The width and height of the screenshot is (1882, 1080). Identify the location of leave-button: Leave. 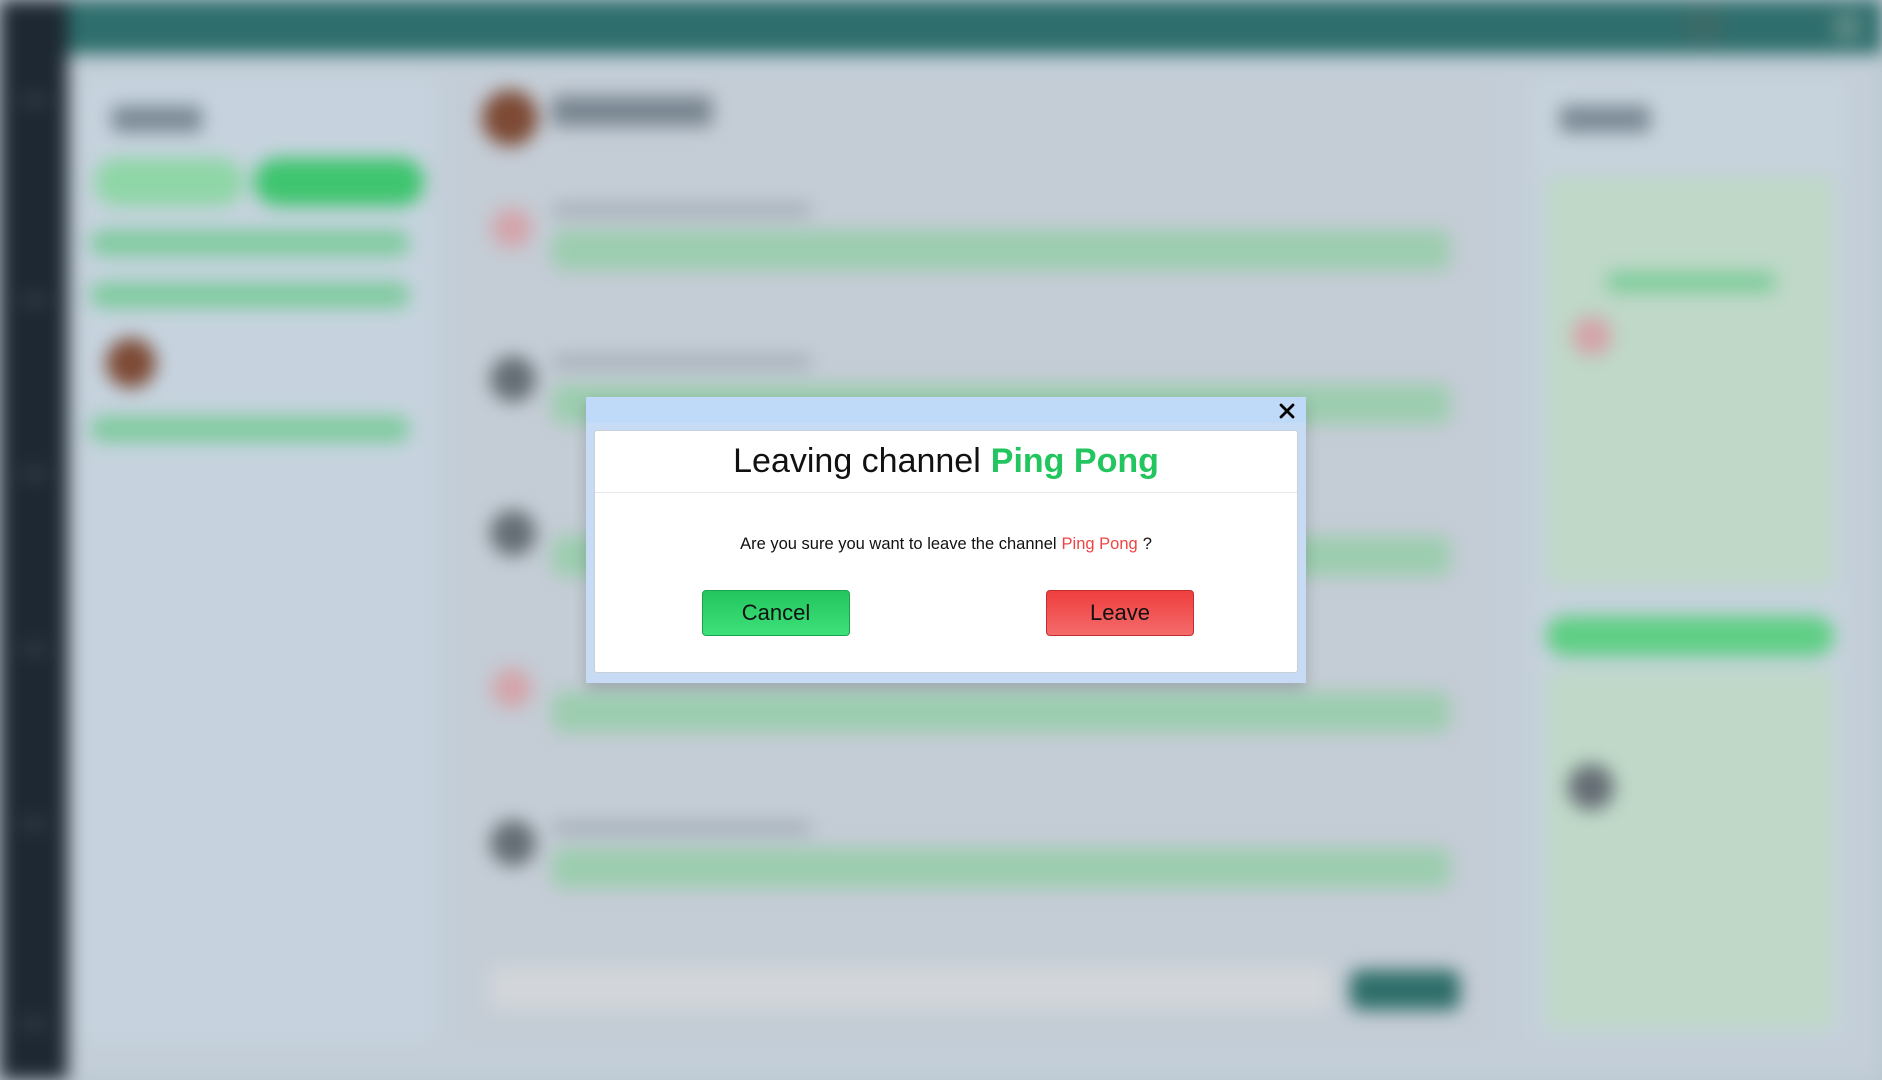
(1120, 613).